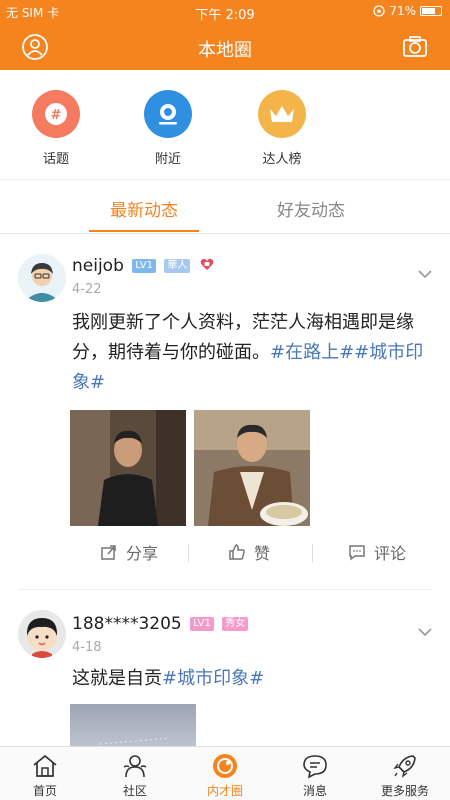  I want to click on quick-nearby: 附近, so click(168, 128).